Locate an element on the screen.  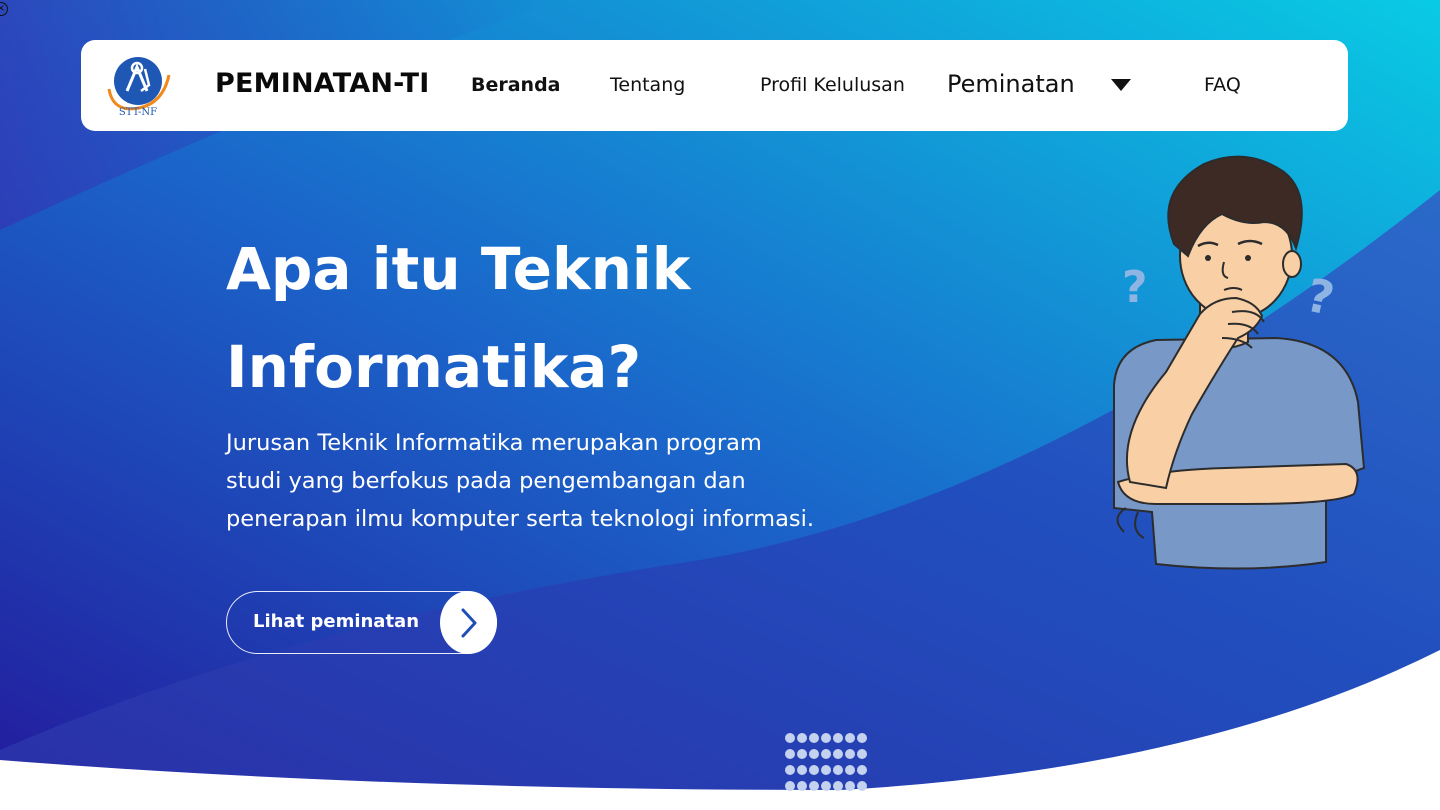
nav-item-tentang: Tentang is located at coordinates (647, 85).